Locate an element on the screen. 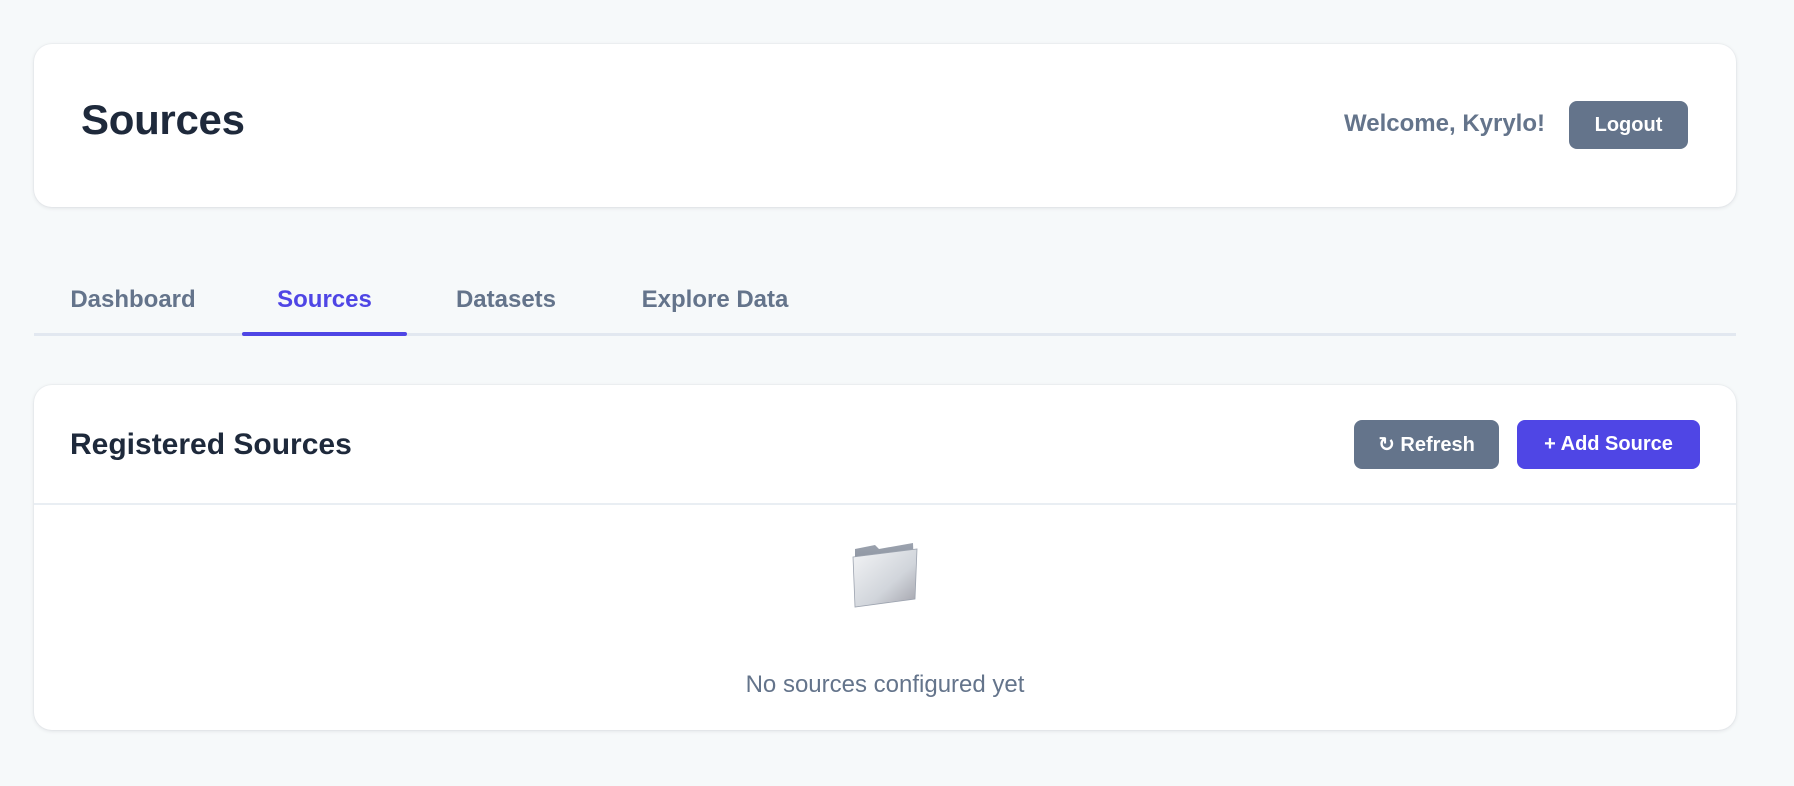 The height and width of the screenshot is (786, 1794). add-source-button: + Add Source is located at coordinates (1608, 444).